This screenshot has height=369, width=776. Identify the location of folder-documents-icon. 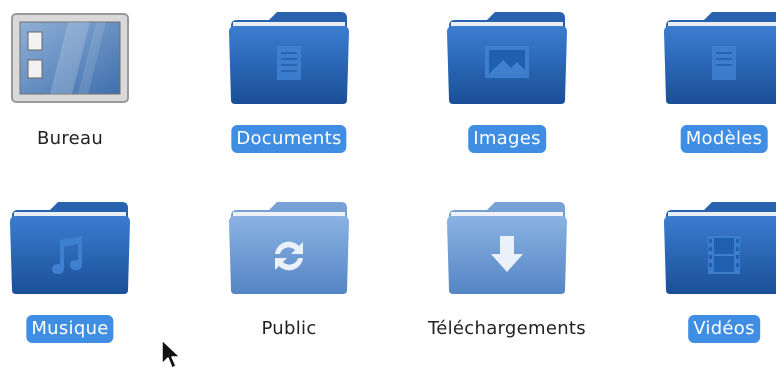
(289, 58).